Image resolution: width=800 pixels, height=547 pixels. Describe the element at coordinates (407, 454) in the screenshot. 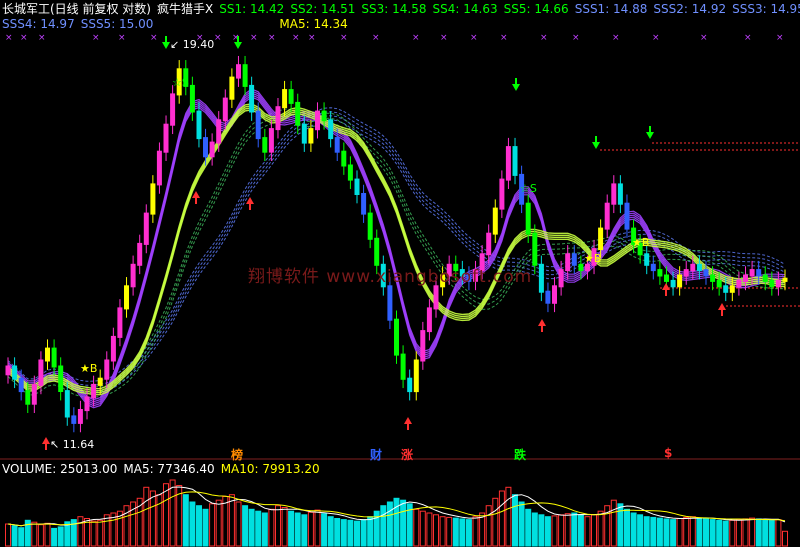

I see `event-tag-3: 涨` at that location.